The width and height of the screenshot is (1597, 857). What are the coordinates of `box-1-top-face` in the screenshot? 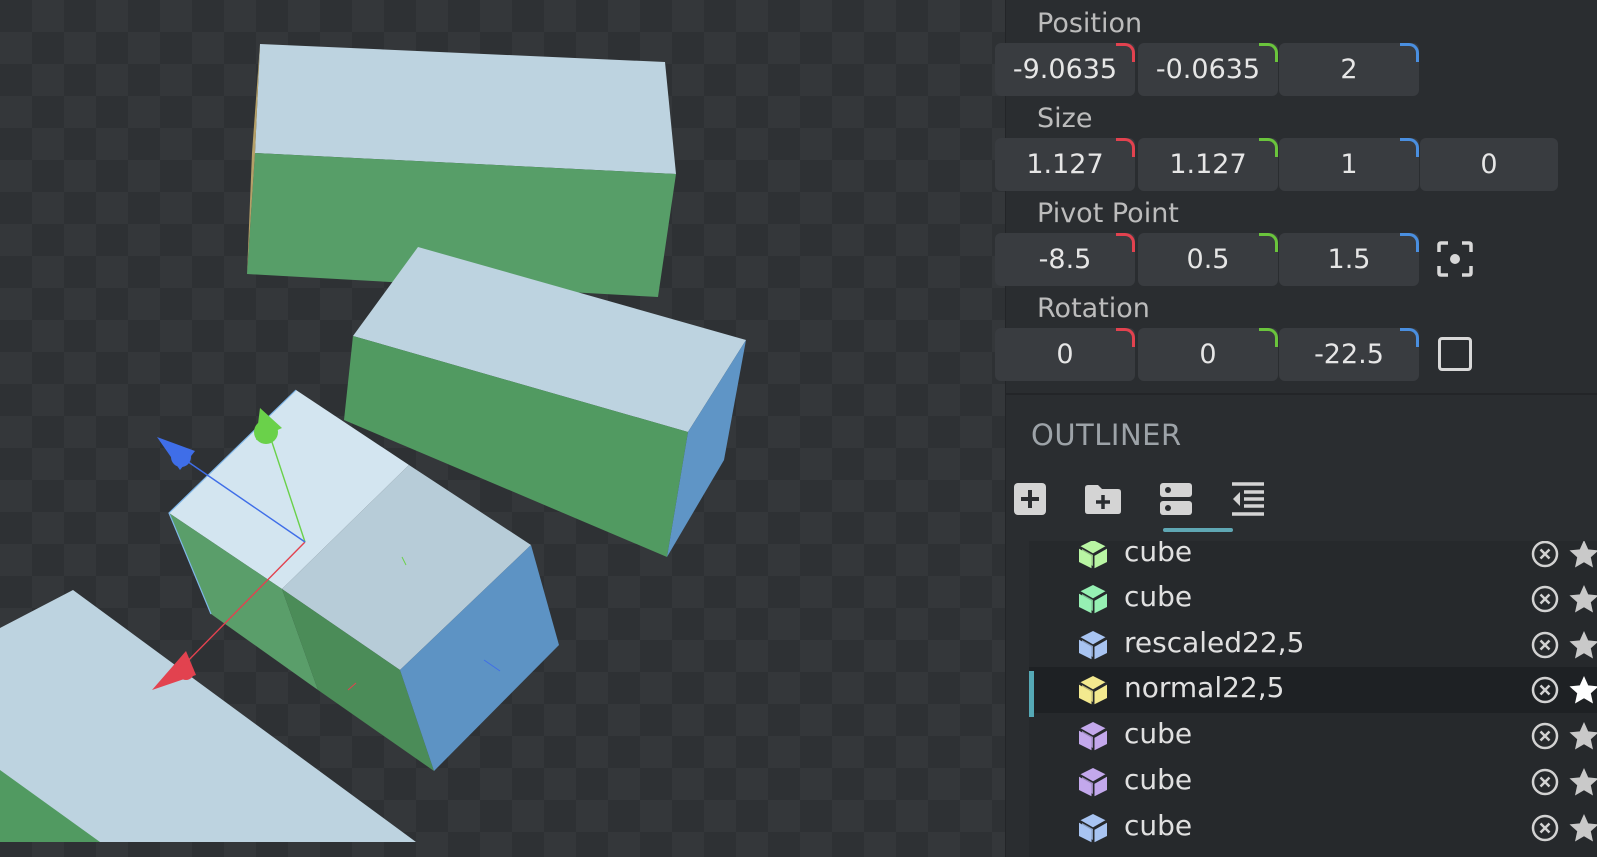 It's located at (465, 109).